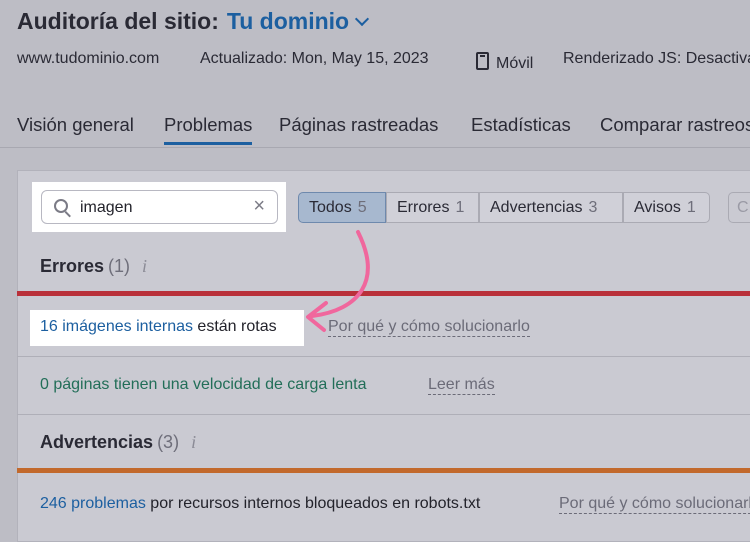 This screenshot has width=750, height=542. What do you see at coordinates (338, 281) in the screenshot?
I see `annotation-arrow-icon` at bounding box center [338, 281].